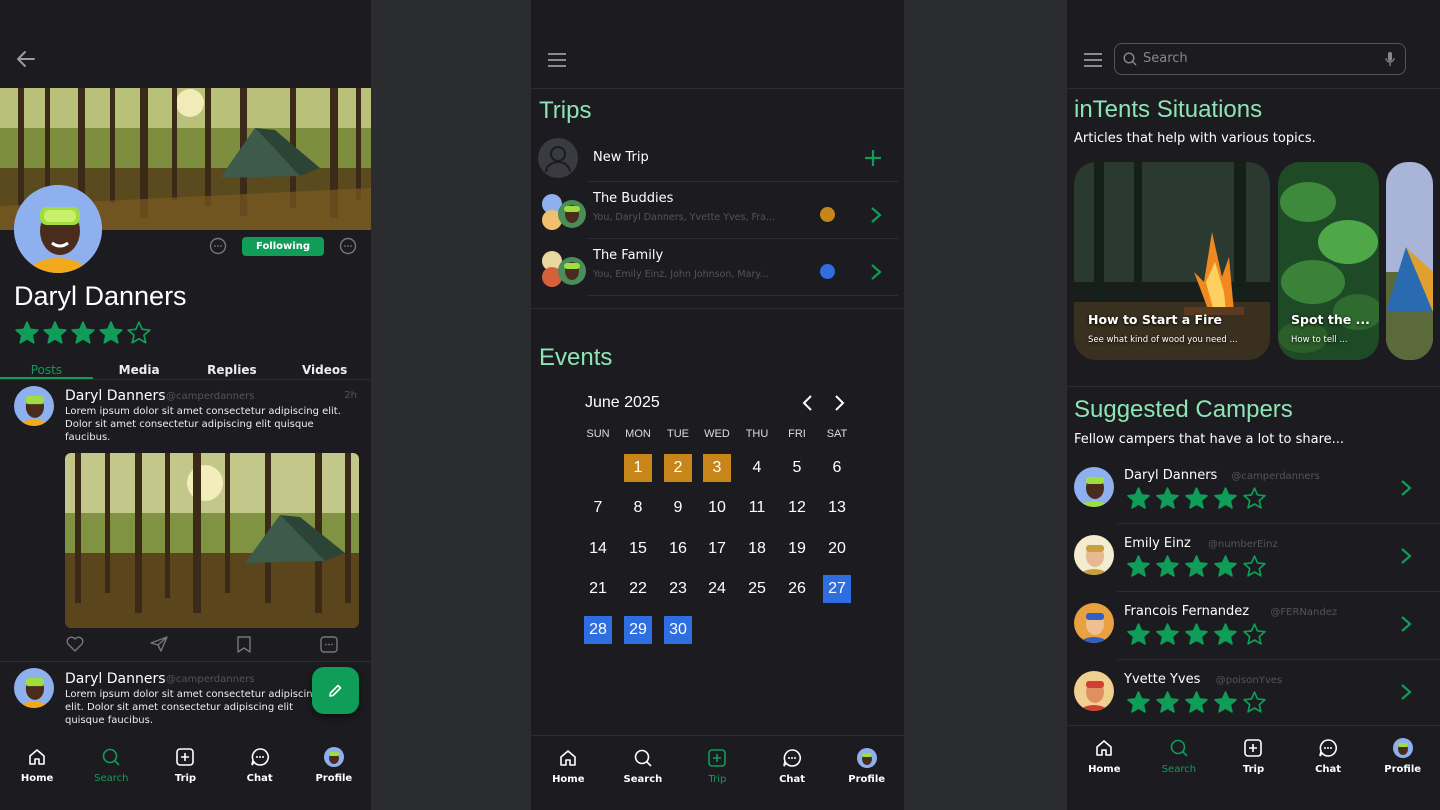 The image size is (1440, 810). Describe the element at coordinates (797, 508) in the screenshot. I see `calendar-day: 12` at that location.